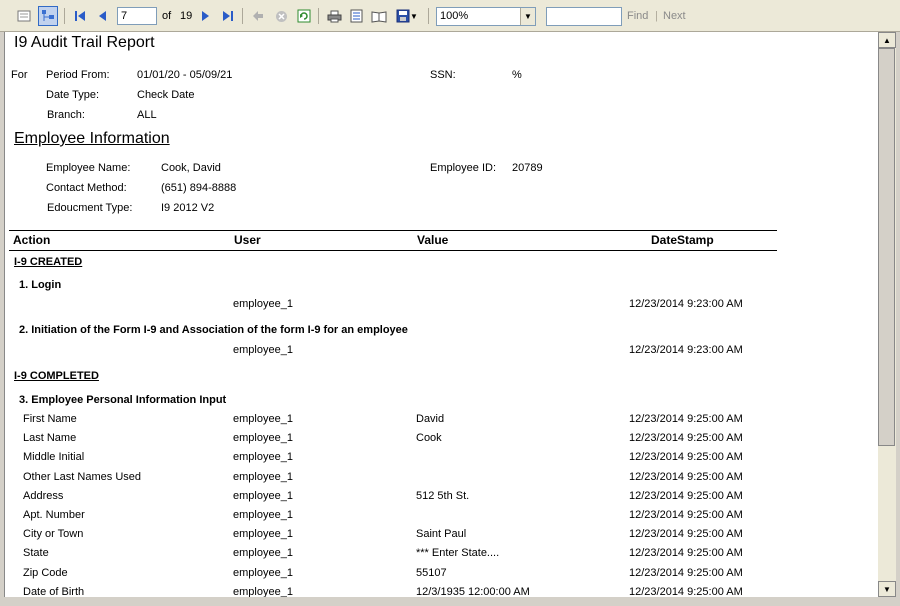  I want to click on employee-id-label: Employee ID:, so click(463, 168).